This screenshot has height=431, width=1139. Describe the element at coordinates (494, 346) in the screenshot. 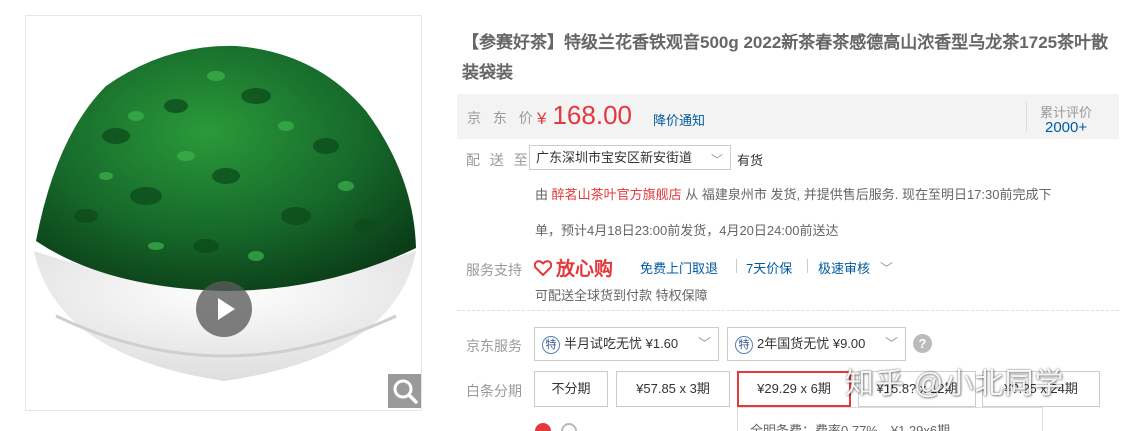

I see `jd-service-label: 京东服务` at that location.